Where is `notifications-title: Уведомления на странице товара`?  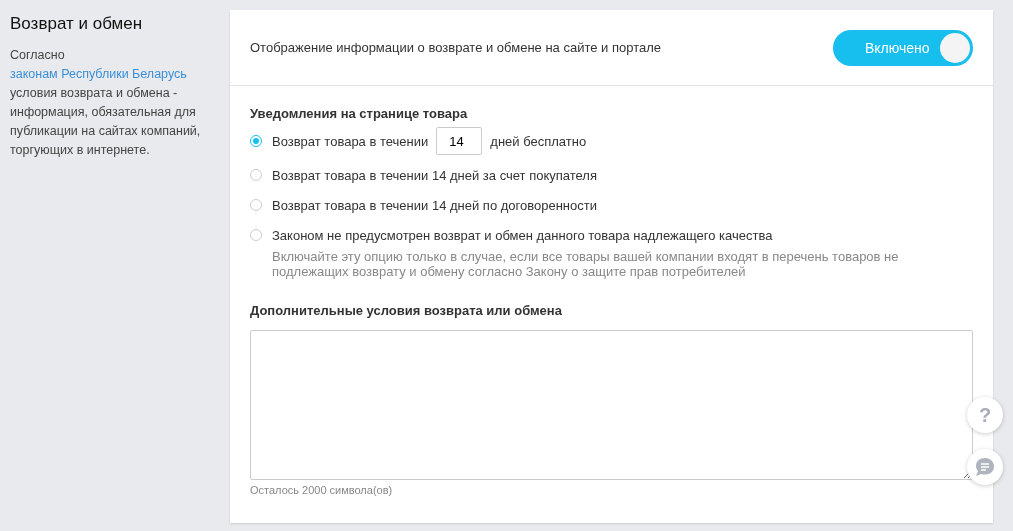 notifications-title: Уведомления на странице товара is located at coordinates (359, 113).